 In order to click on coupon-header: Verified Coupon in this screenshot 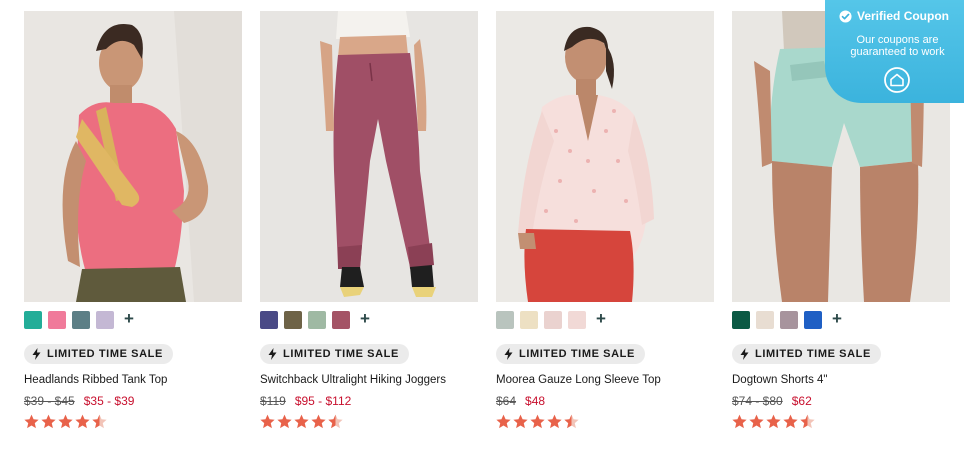, I will do `click(894, 16)`.